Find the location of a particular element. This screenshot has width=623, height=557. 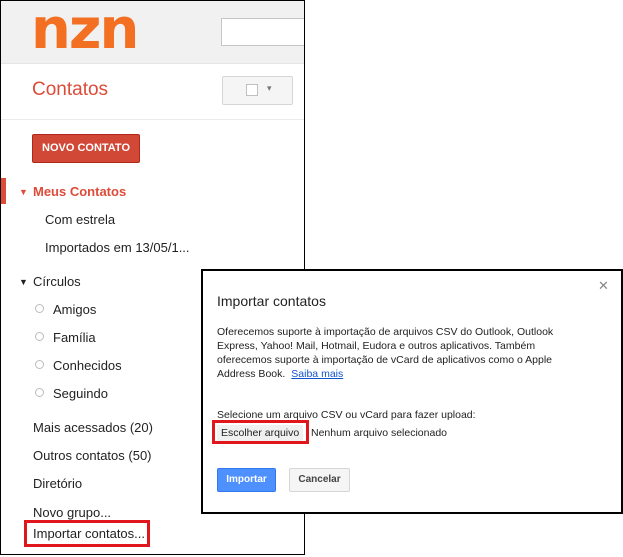

sidebar-item-following: Seguindo is located at coordinates (80, 393).